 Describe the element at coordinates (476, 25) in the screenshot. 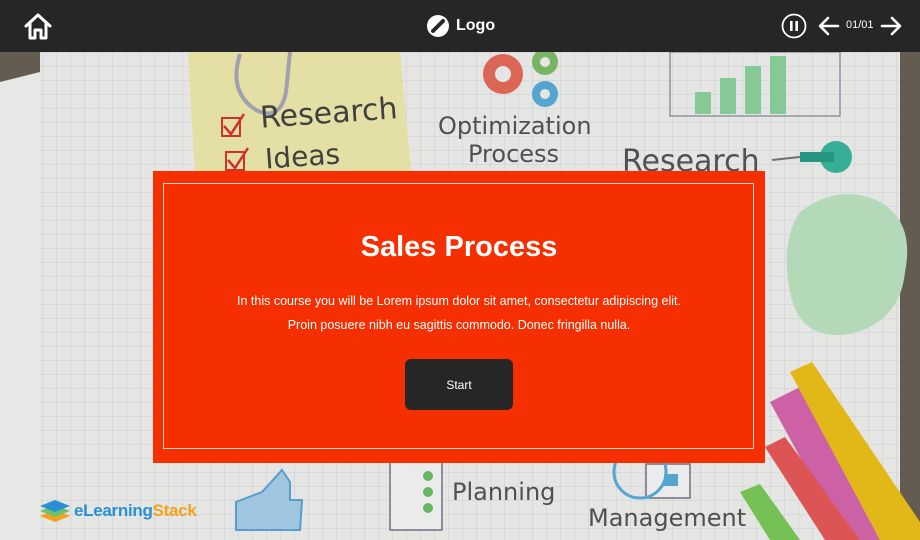

I see `logo-text: Logo` at that location.